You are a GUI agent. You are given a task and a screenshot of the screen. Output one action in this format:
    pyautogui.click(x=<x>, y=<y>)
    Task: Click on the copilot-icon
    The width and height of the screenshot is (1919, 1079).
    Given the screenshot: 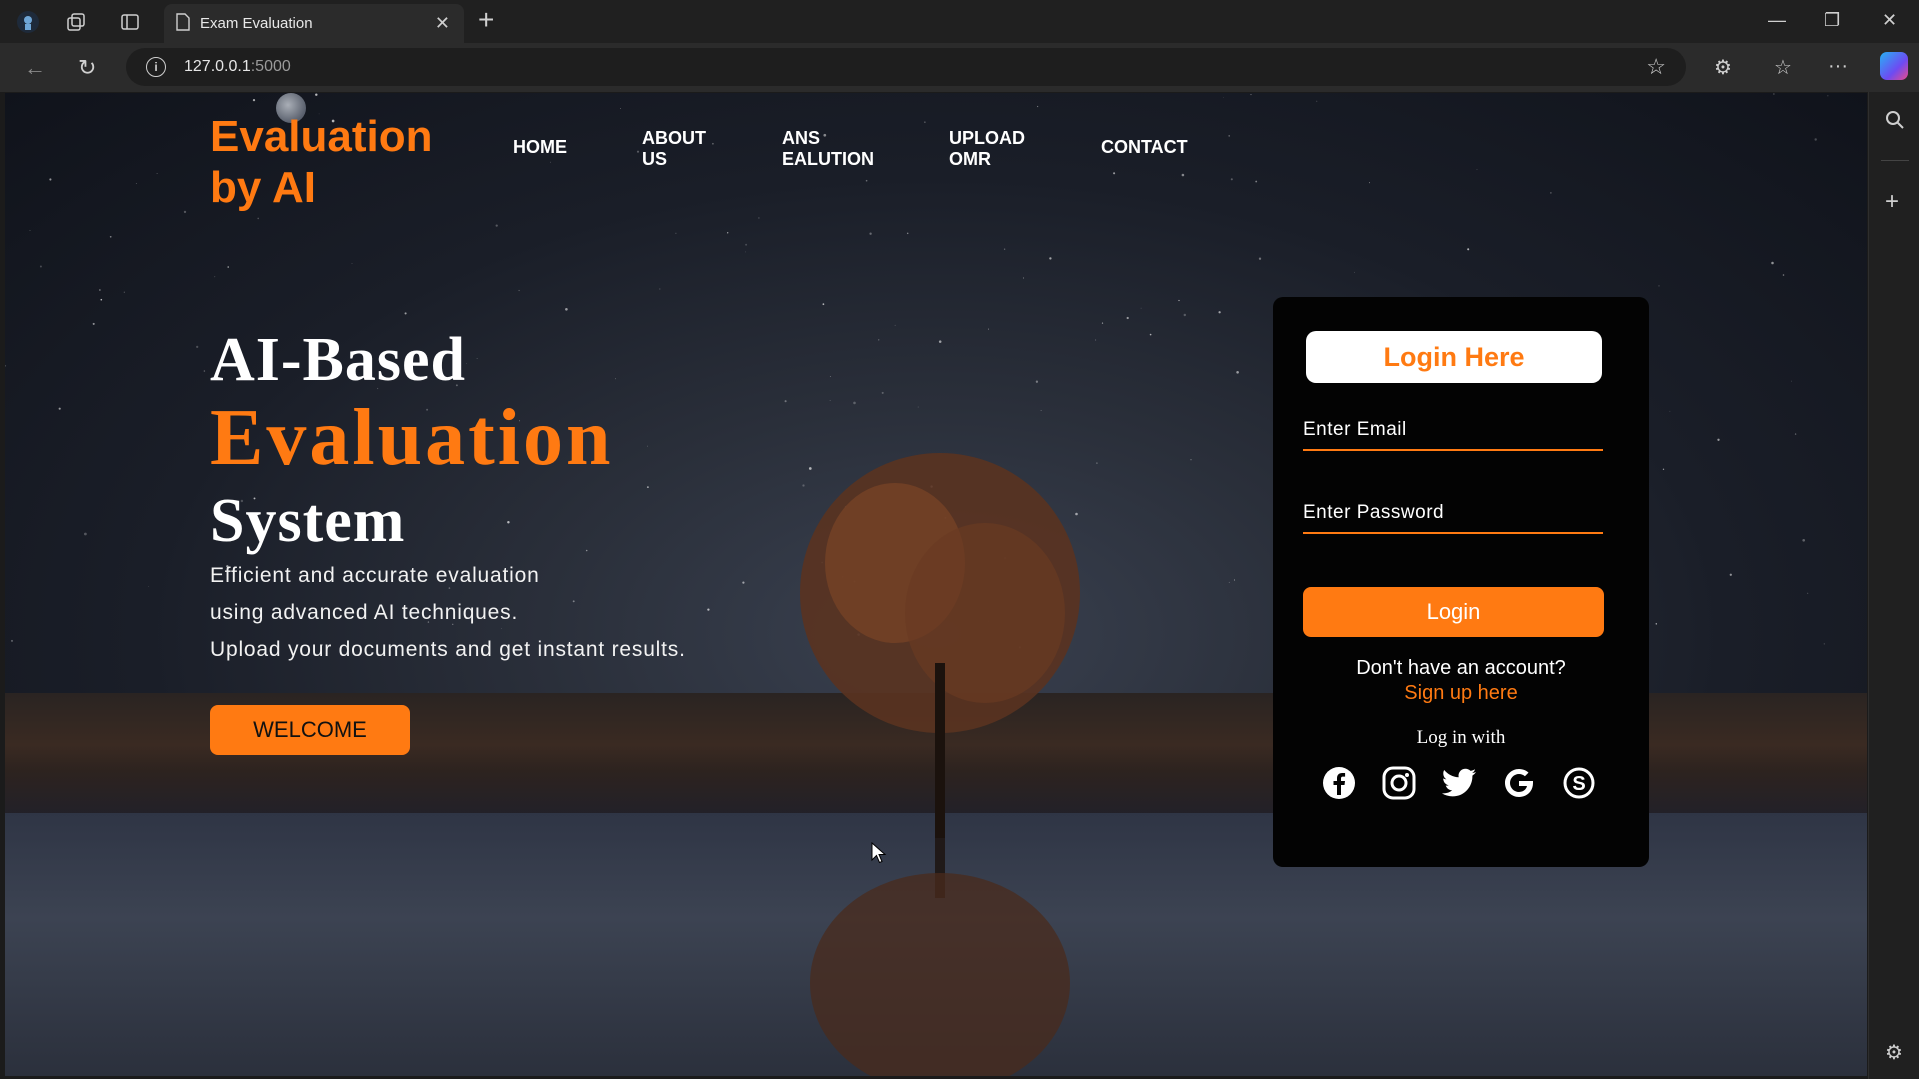 What is the action you would take?
    pyautogui.click(x=1894, y=66)
    